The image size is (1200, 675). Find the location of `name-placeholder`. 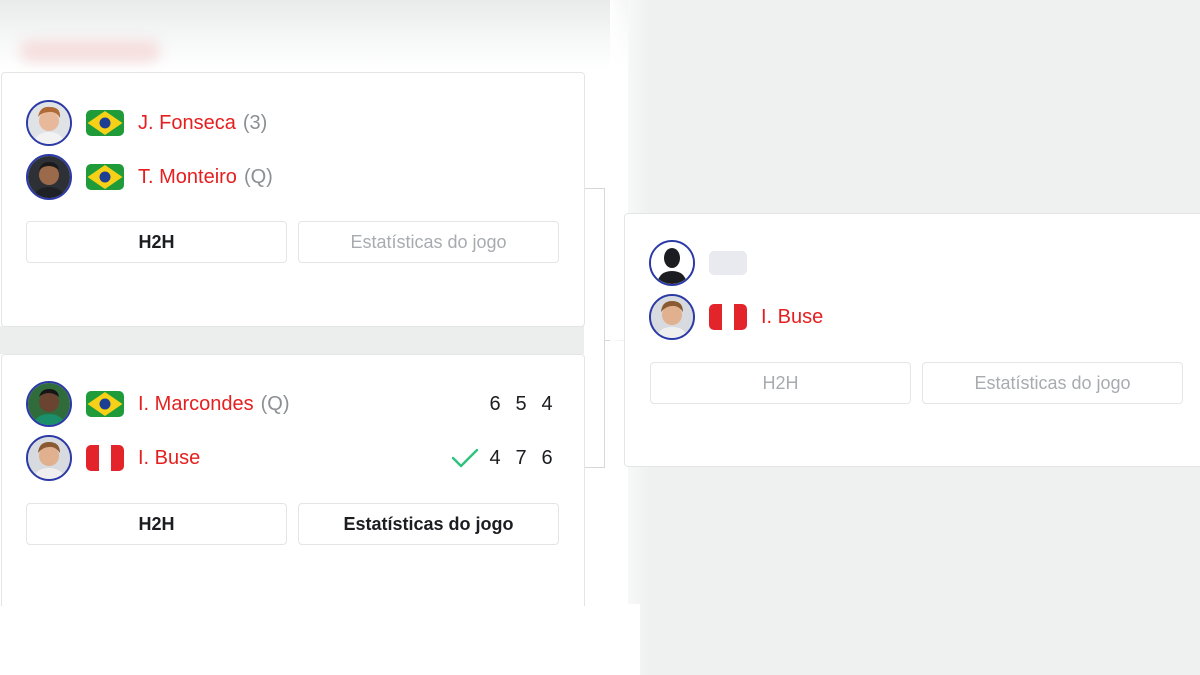

name-placeholder is located at coordinates (728, 263).